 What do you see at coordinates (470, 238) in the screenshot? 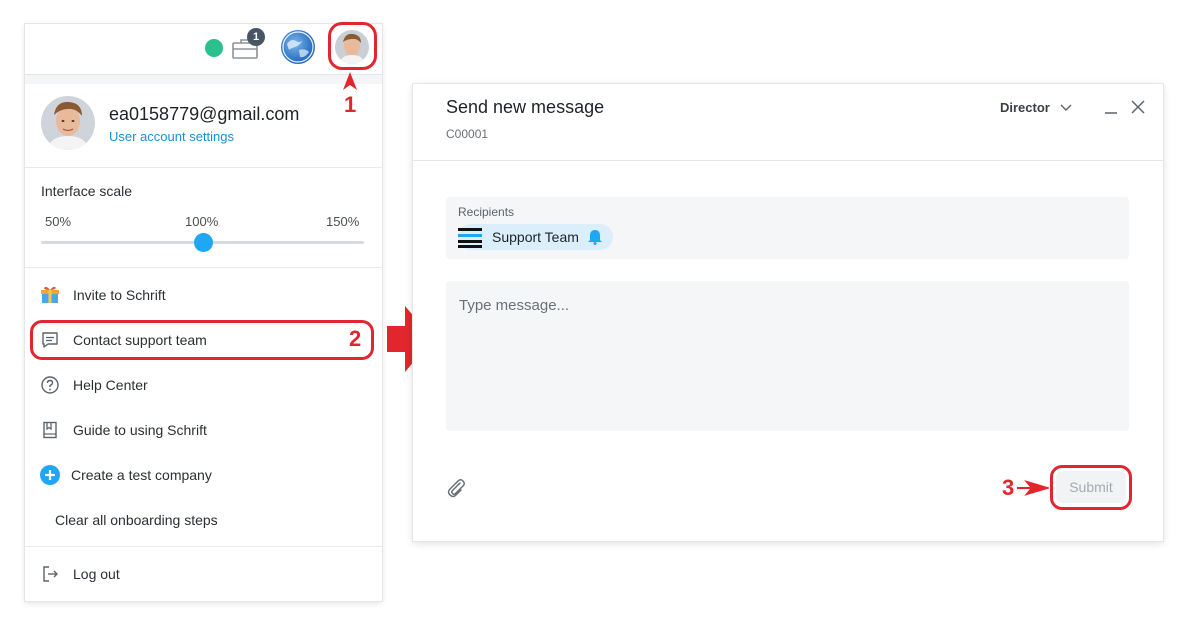
I see `support-team-logo-icon` at bounding box center [470, 238].